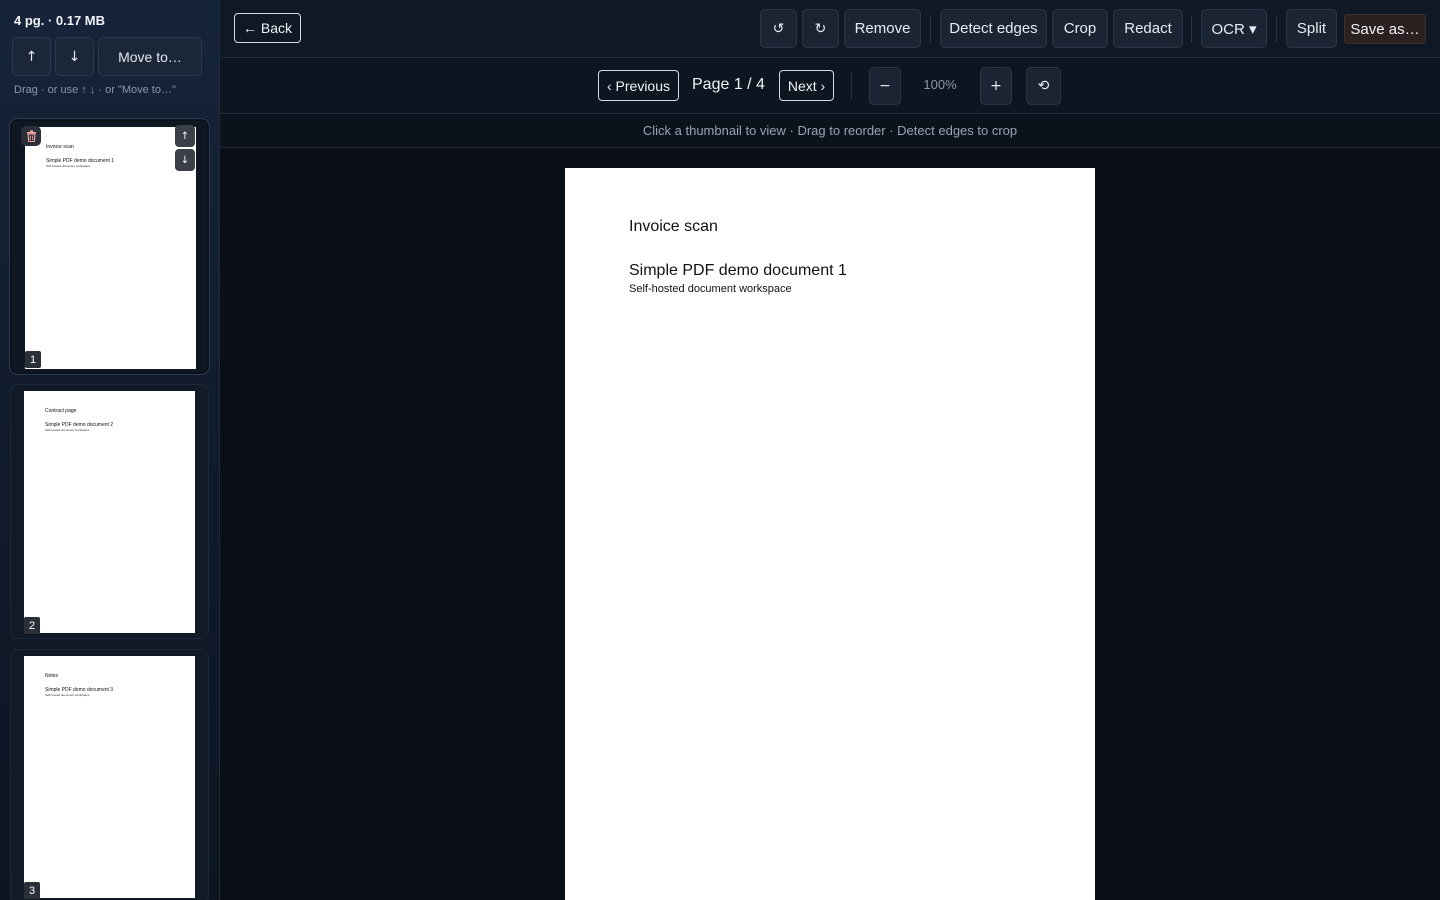  Describe the element at coordinates (61, 411) in the screenshot. I see `thumbnail-title: Contract page` at that location.